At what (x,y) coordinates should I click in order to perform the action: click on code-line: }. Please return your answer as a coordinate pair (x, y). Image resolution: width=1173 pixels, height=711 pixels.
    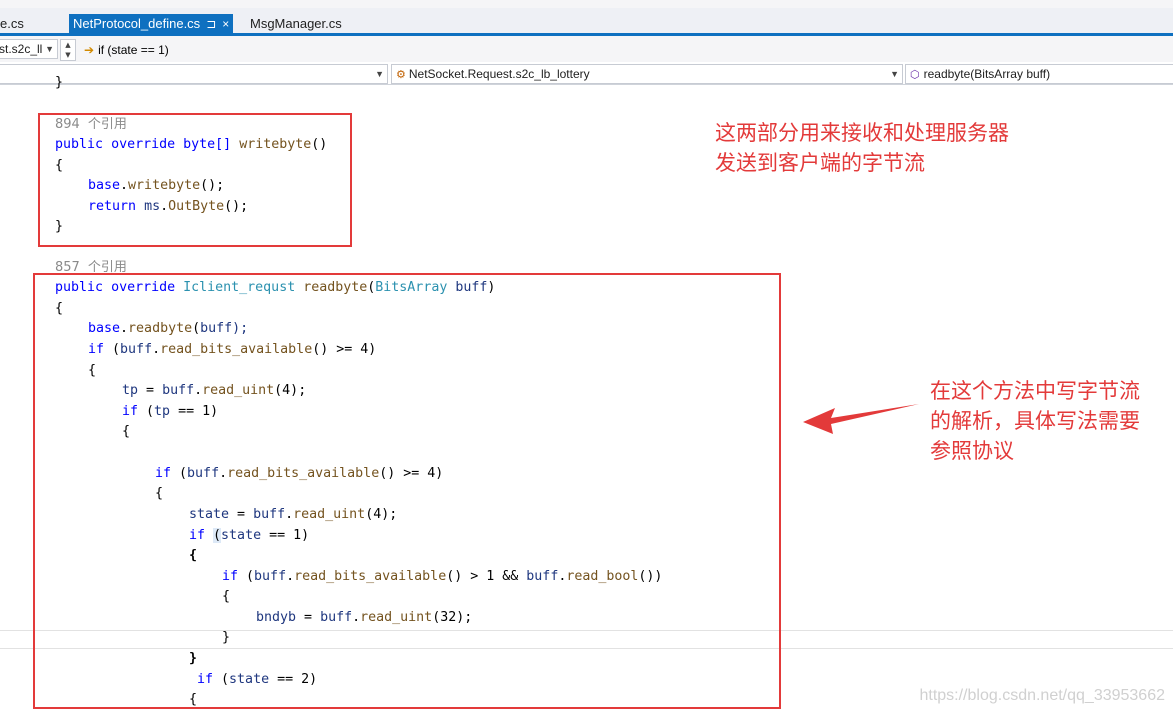
    Looking at the image, I should click on (59, 83).